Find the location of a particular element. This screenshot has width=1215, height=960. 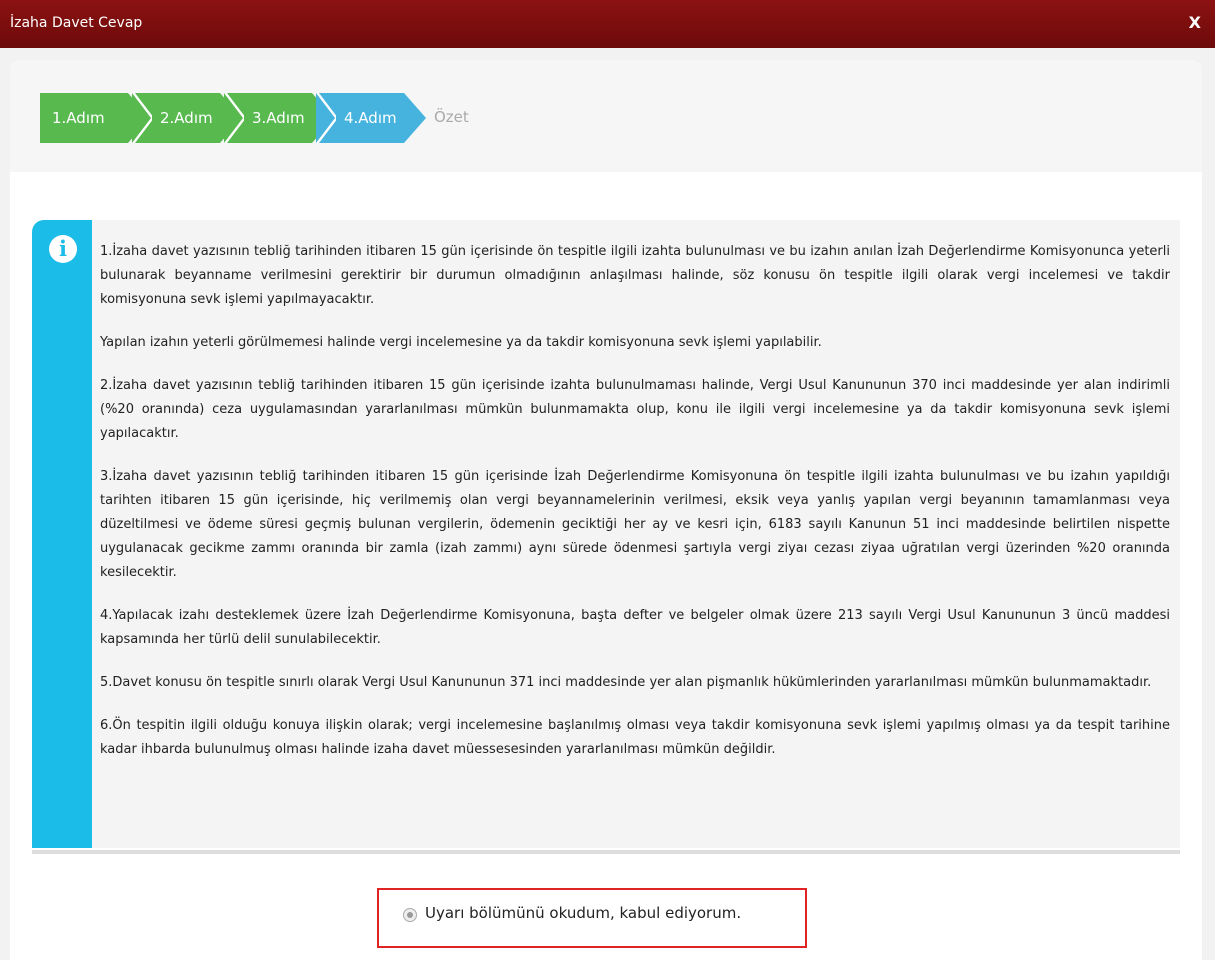

step-summary: Özet is located at coordinates (451, 117).